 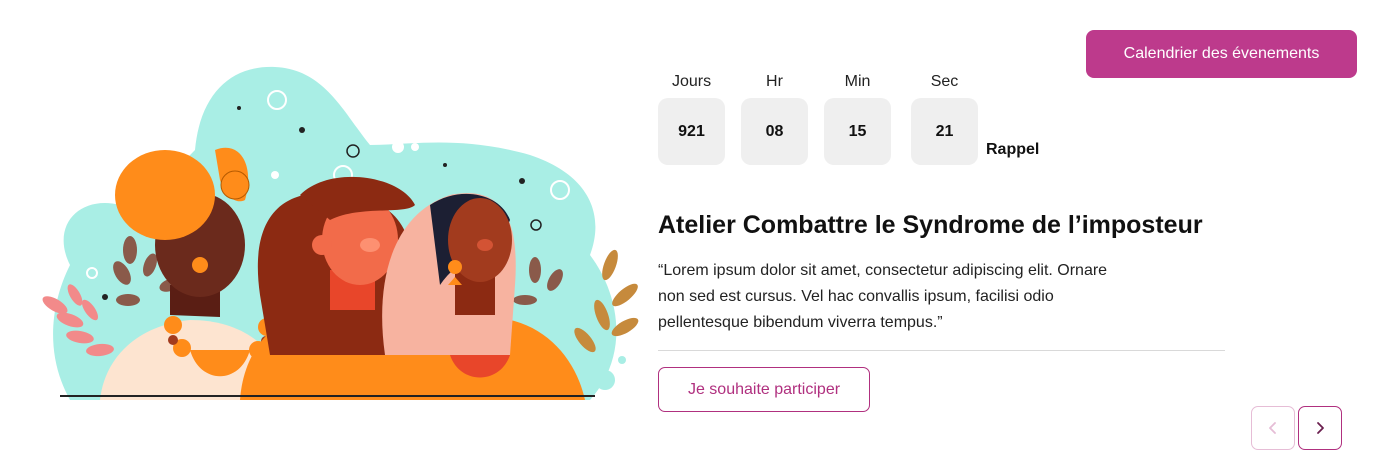 I want to click on countdown-hours-label: Hr, so click(x=774, y=81).